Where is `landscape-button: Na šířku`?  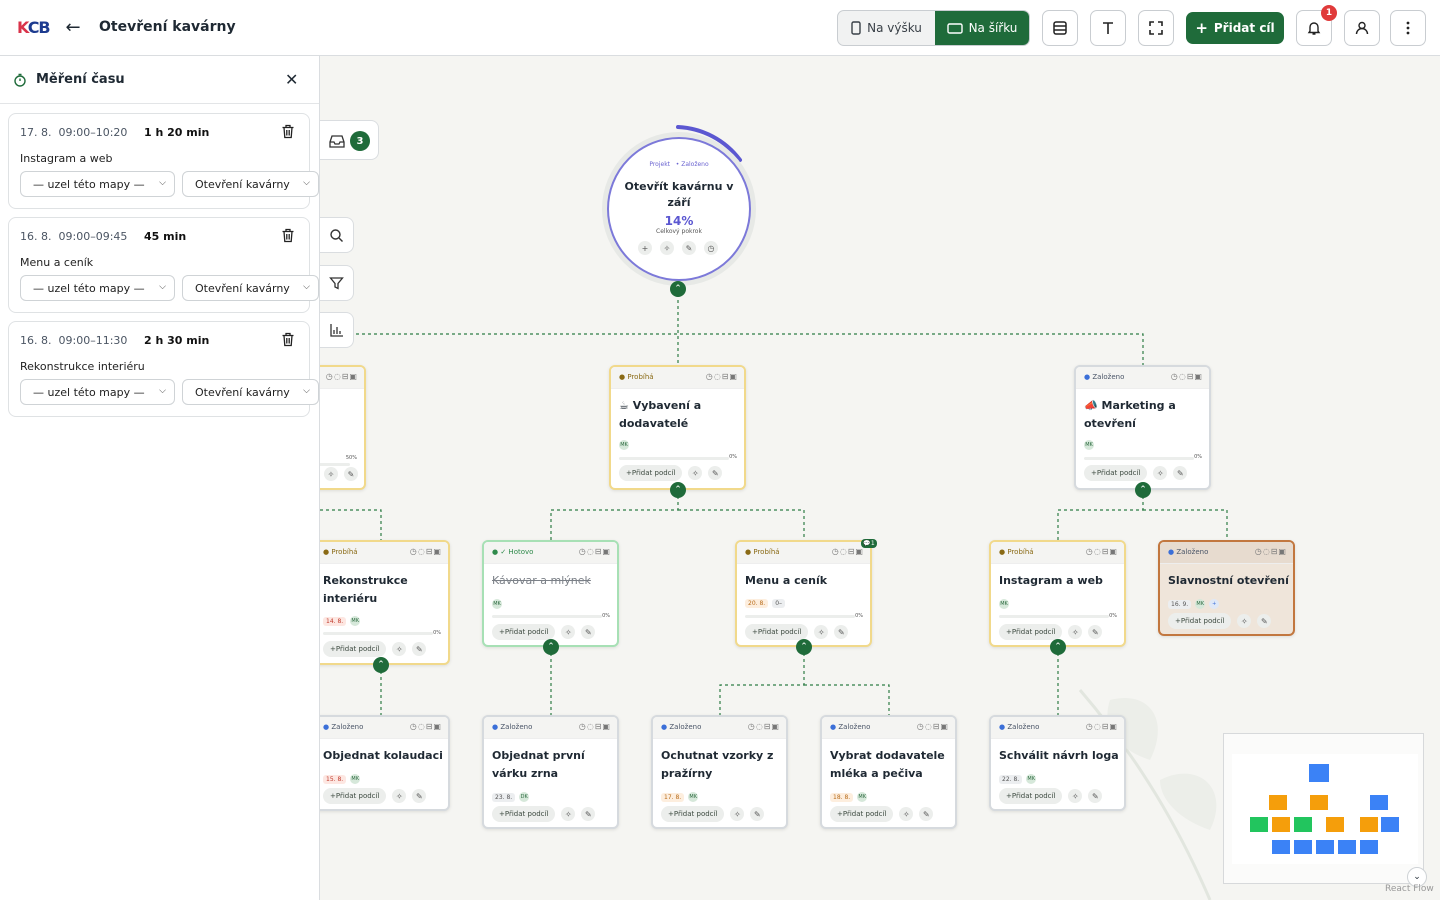 landscape-button: Na šířku is located at coordinates (981, 28).